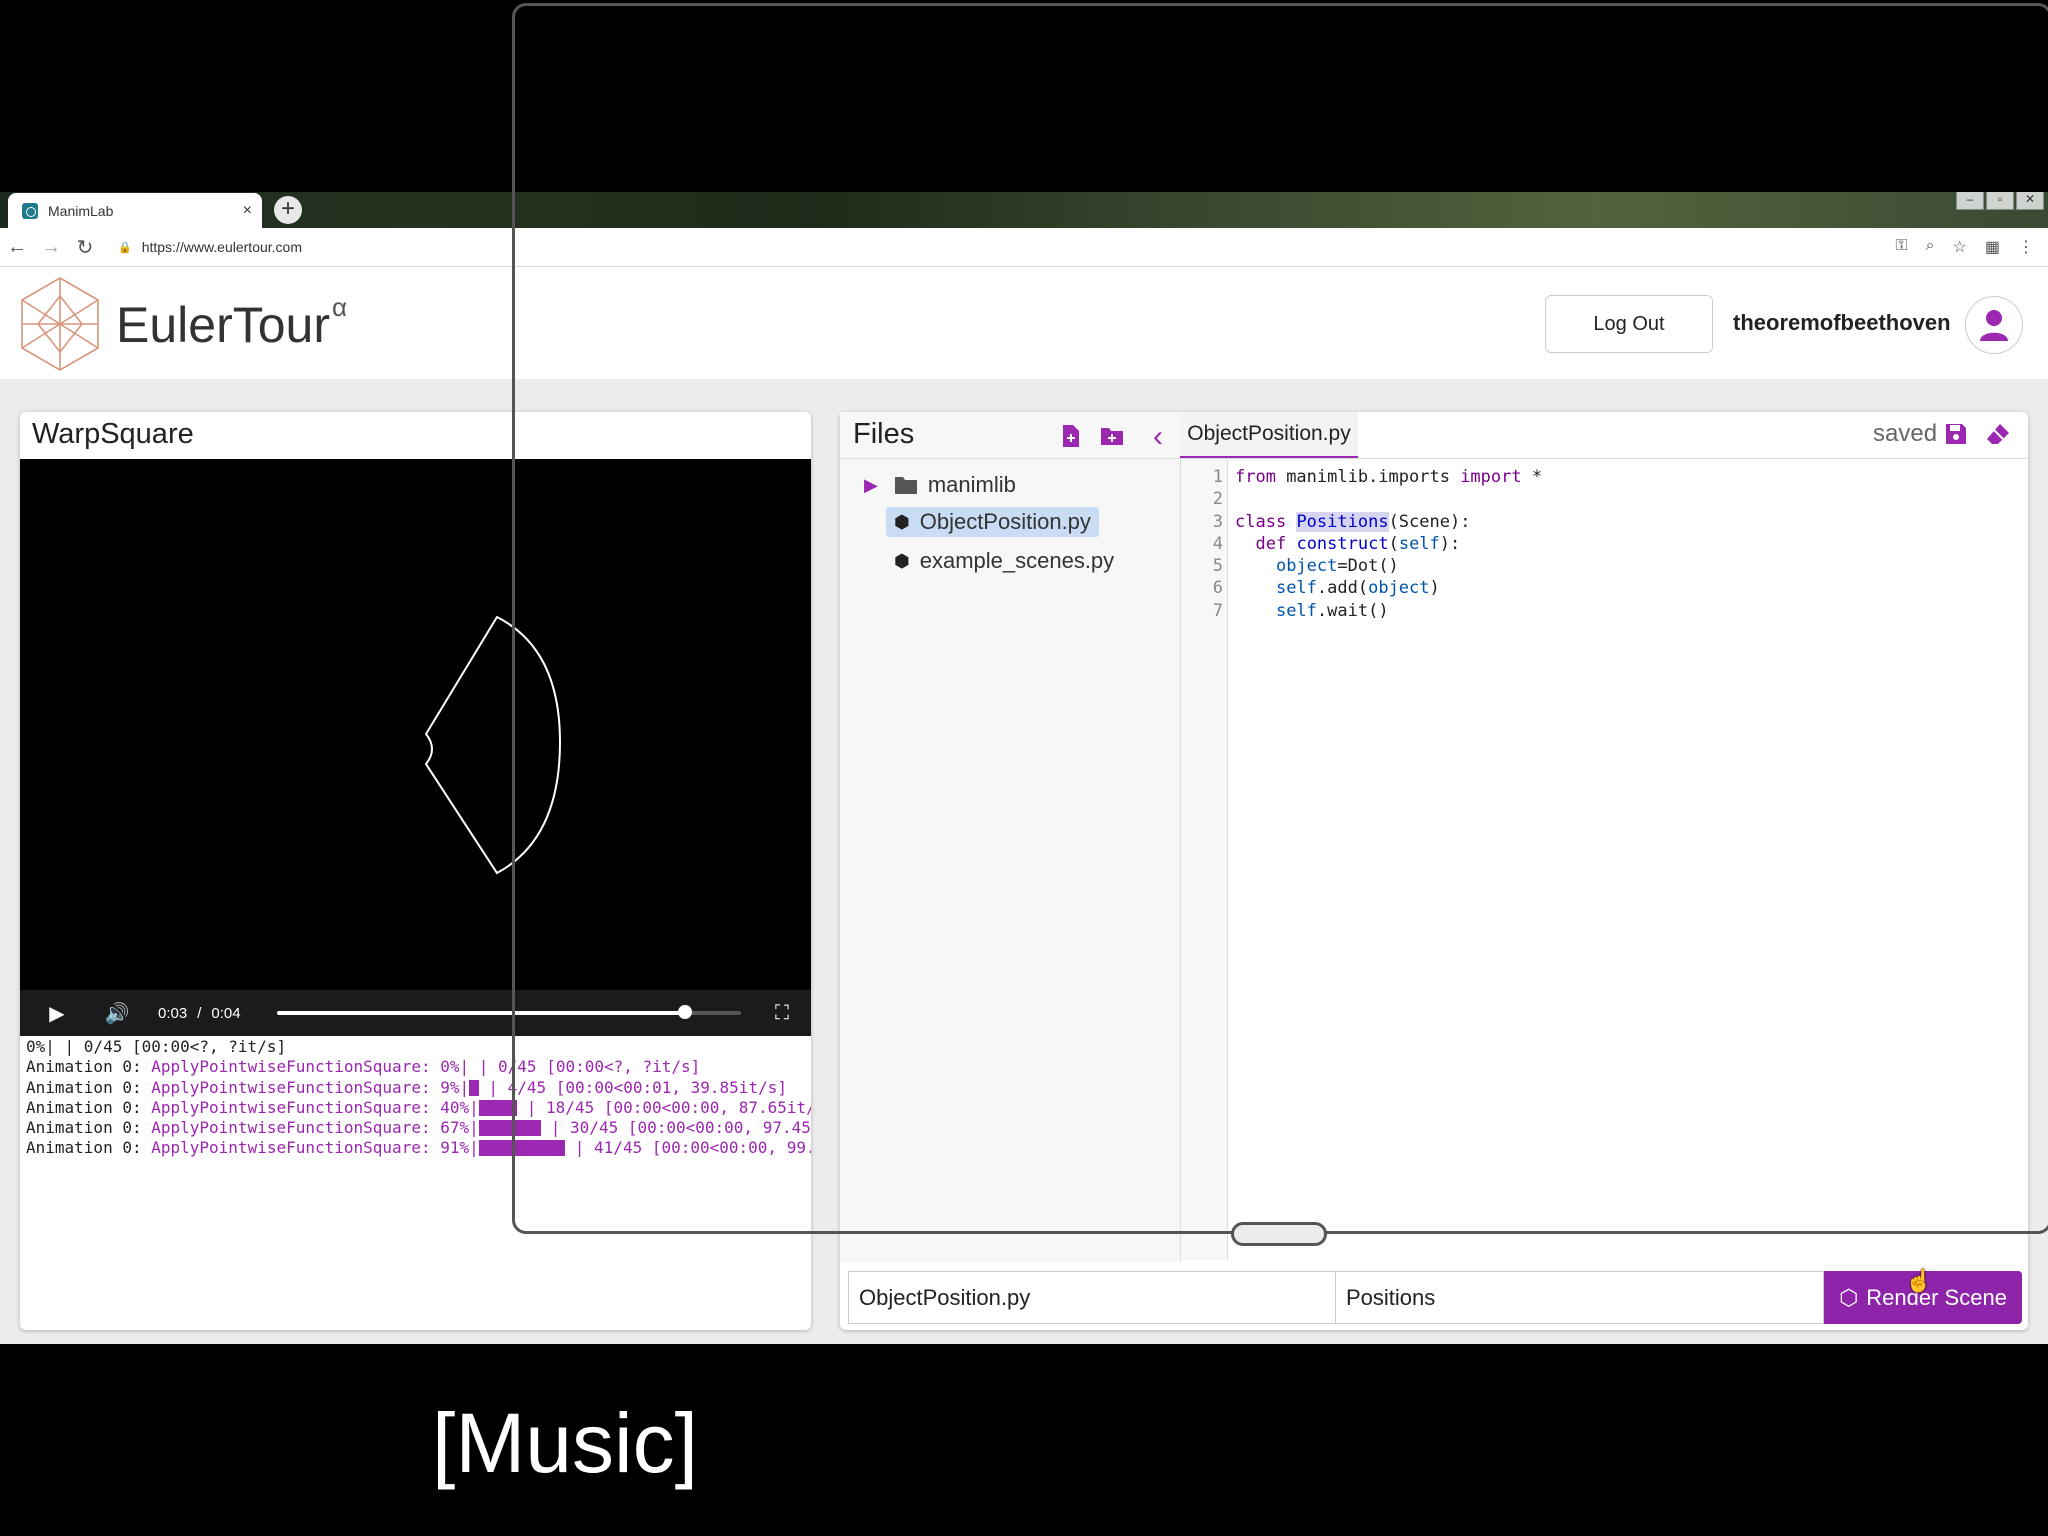 This screenshot has height=1536, width=2048. Describe the element at coordinates (1071, 436) in the screenshot. I see `new-file-icon` at that location.